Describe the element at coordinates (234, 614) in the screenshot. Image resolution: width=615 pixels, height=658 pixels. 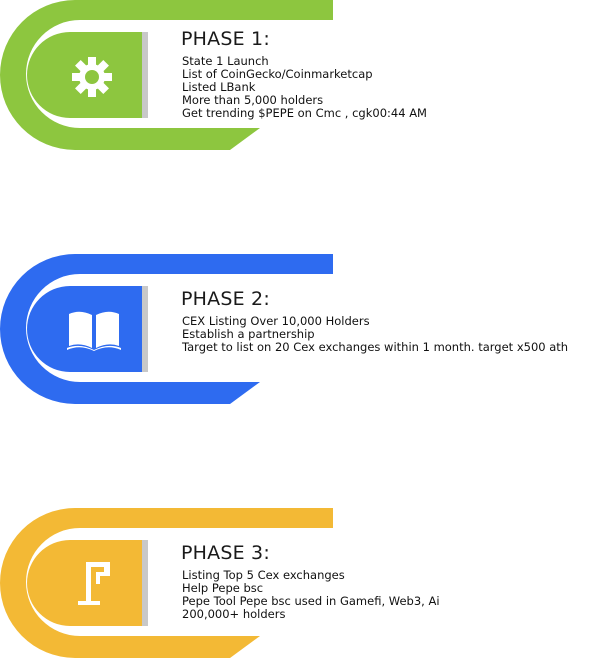
I see `list-item: 200,000+ holders` at that location.